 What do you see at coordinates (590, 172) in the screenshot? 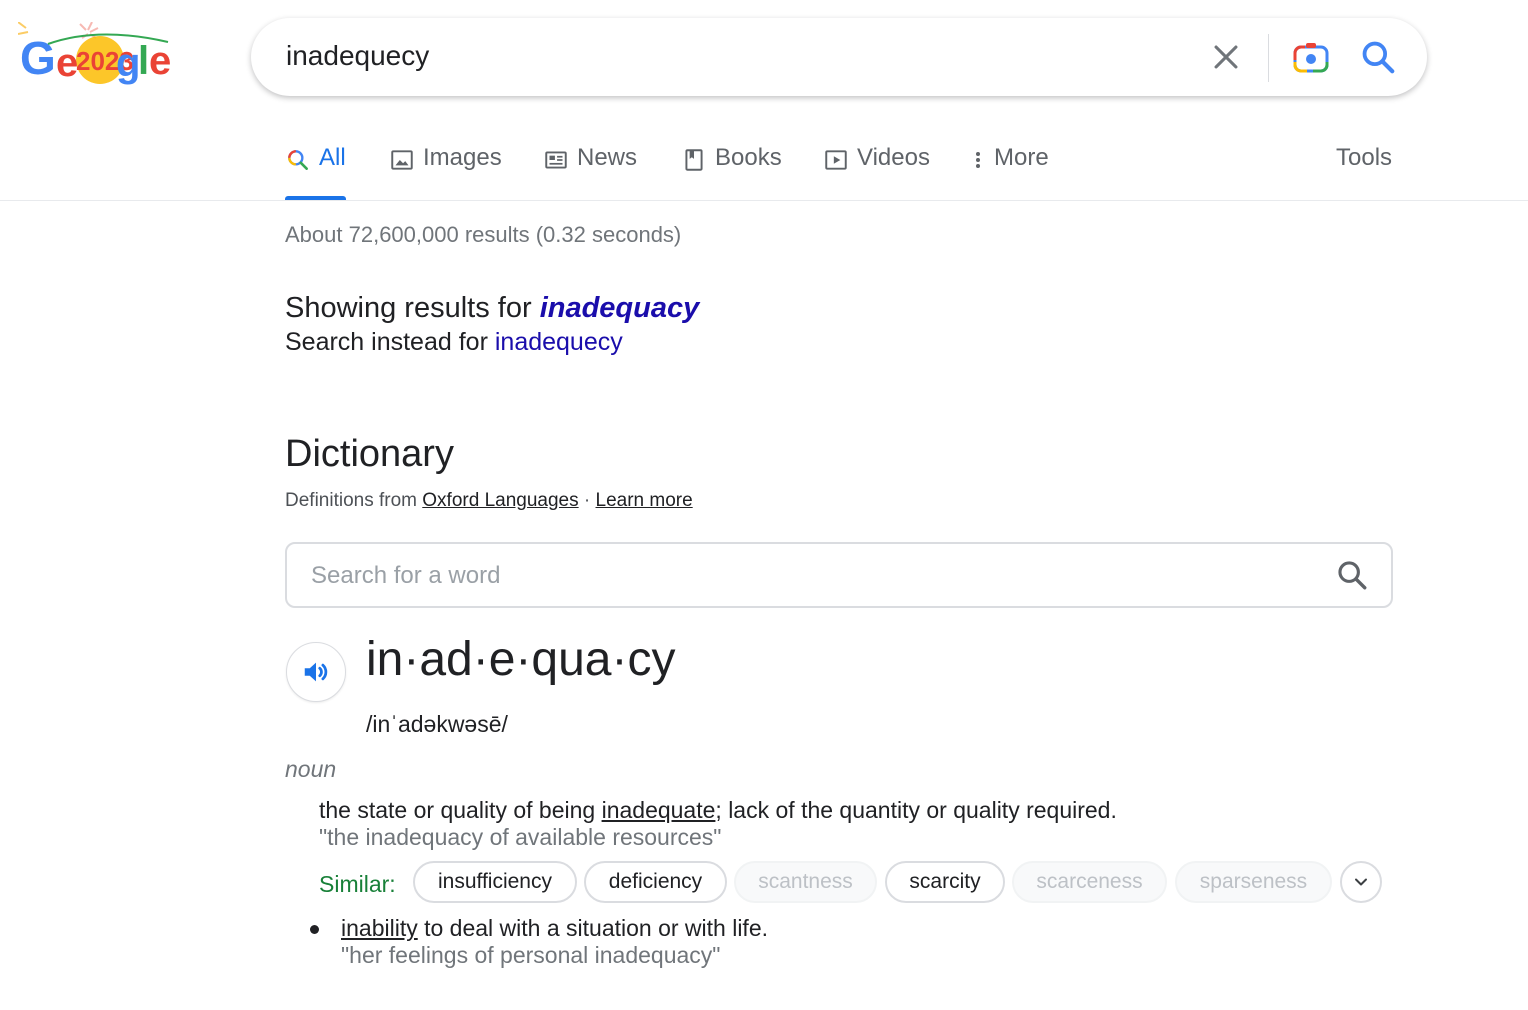
I see `tab-news: News` at bounding box center [590, 172].